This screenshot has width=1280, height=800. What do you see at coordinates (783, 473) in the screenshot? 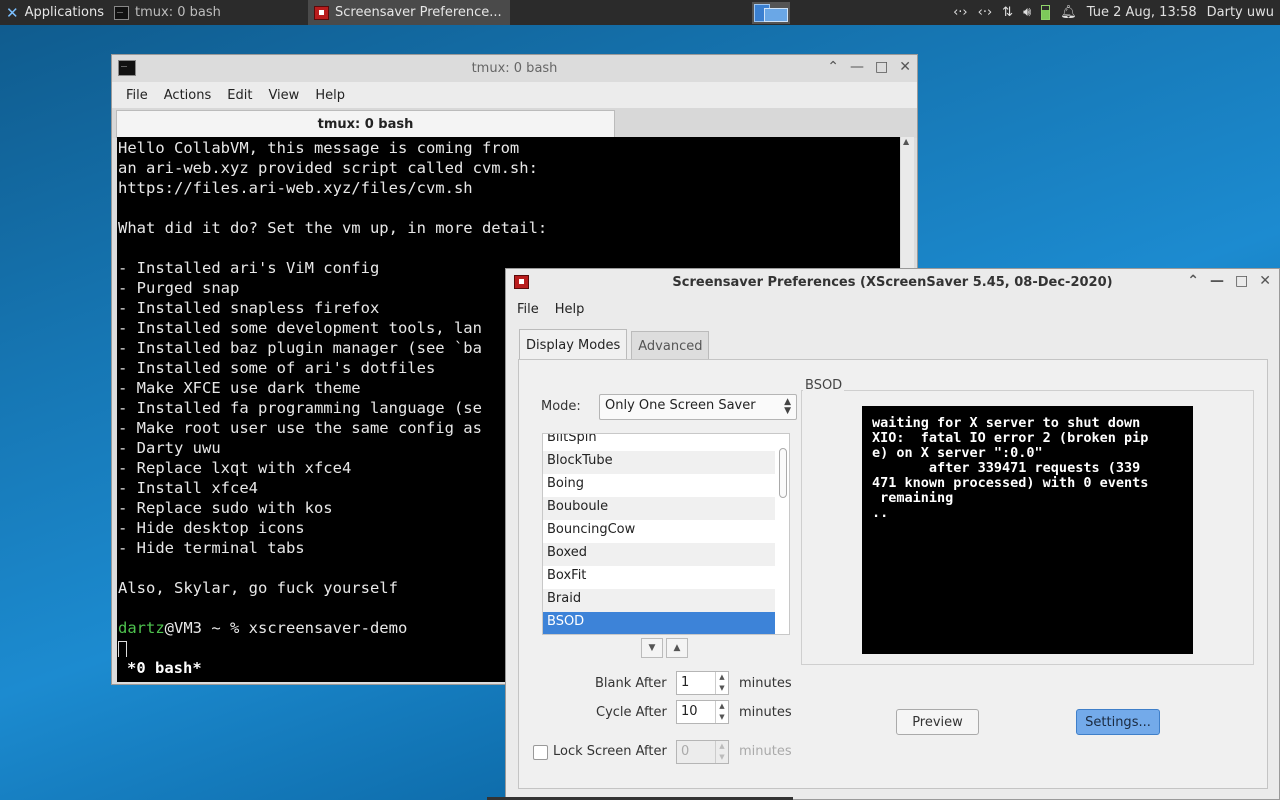
I see `list-scrollbar-thumb` at bounding box center [783, 473].